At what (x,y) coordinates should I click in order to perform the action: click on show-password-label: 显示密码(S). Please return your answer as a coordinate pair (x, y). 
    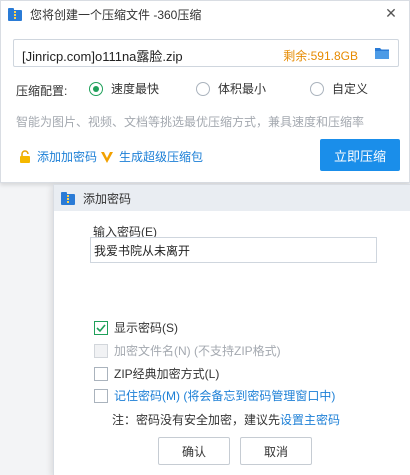
    Looking at the image, I should click on (146, 328).